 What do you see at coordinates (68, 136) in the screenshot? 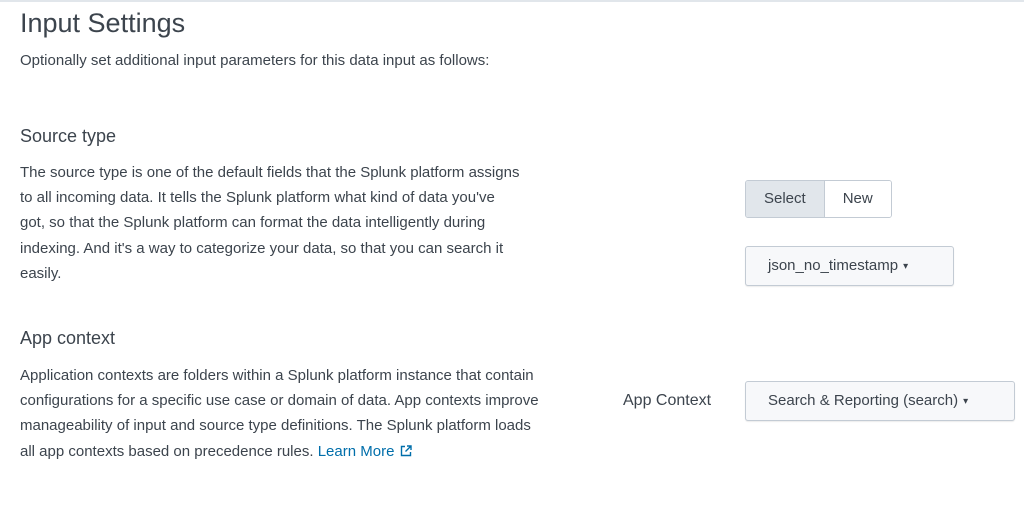
I see `source-type-heading: Source type` at bounding box center [68, 136].